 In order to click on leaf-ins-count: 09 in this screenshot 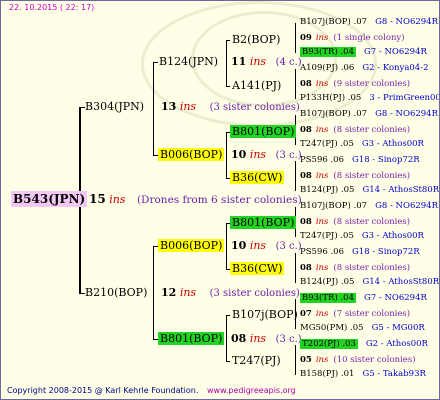, I will do `click(306, 38)`.